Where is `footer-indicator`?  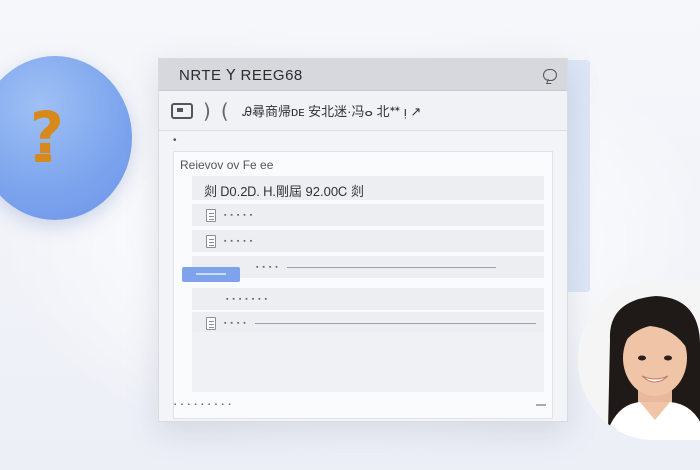 footer-indicator is located at coordinates (541, 405).